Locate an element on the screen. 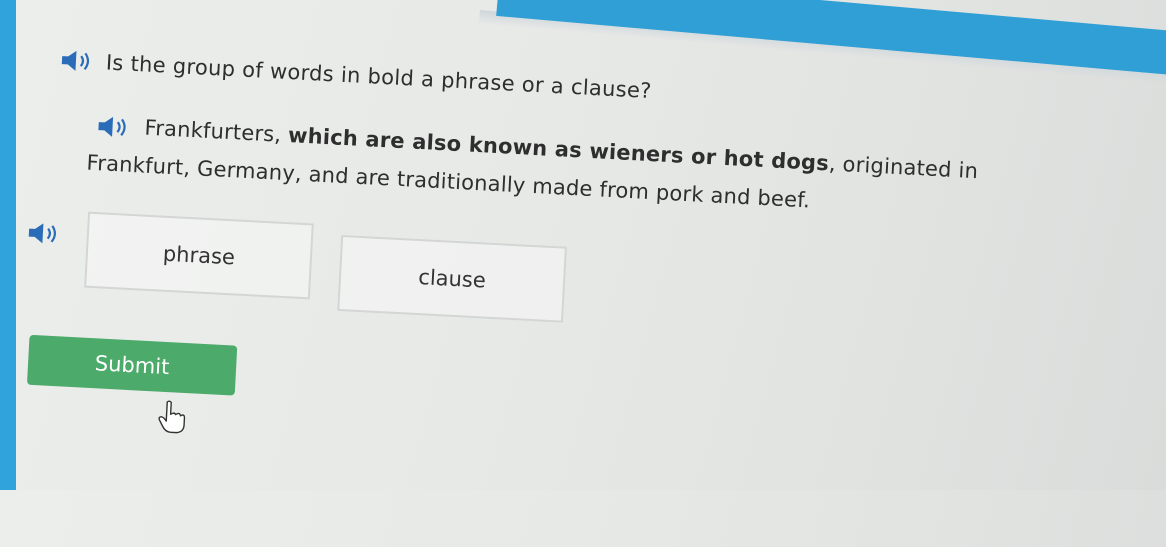 The height and width of the screenshot is (547, 1166). choice-phrase: phrase is located at coordinates (199, 255).